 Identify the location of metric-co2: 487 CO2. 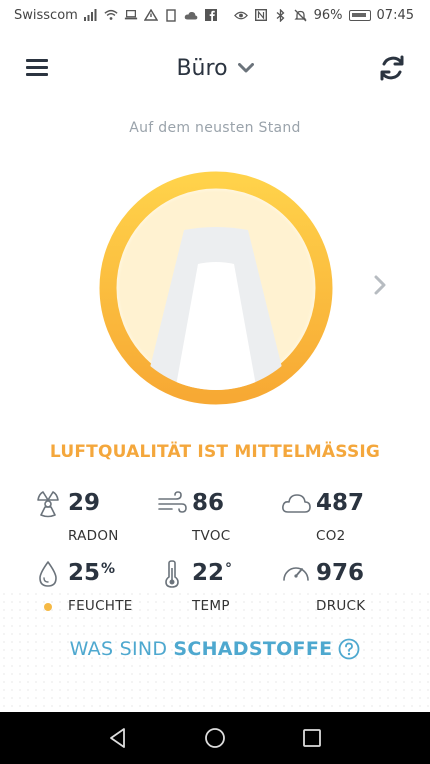
(340, 518).